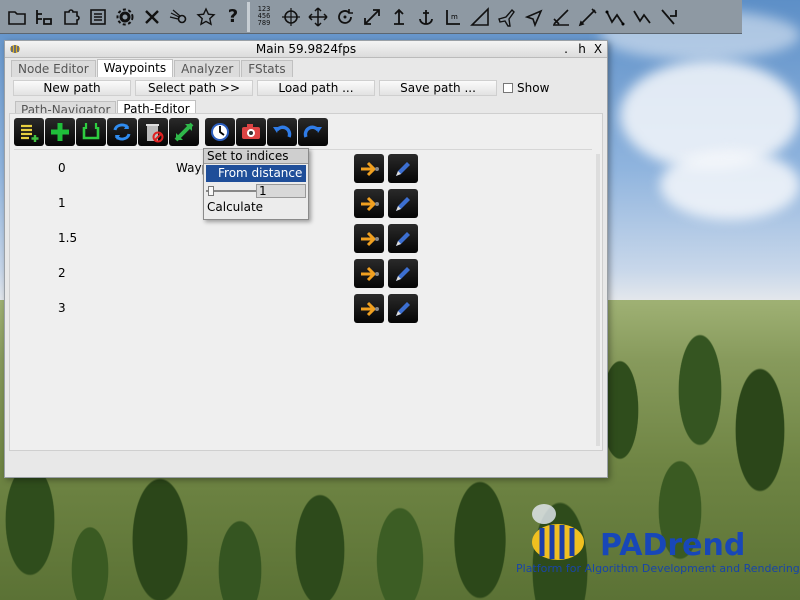 This screenshot has width=800, height=600. Describe the element at coordinates (264, 17) in the screenshot. I see `numbers-icon: 123 456 789` at that location.